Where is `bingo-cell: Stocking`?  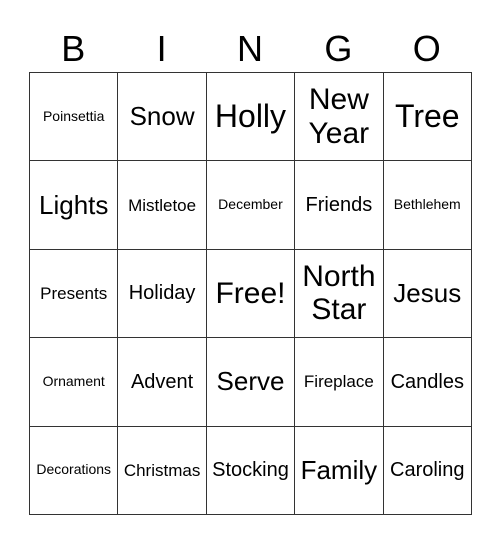
bingo-cell: Stocking is located at coordinates (250, 470).